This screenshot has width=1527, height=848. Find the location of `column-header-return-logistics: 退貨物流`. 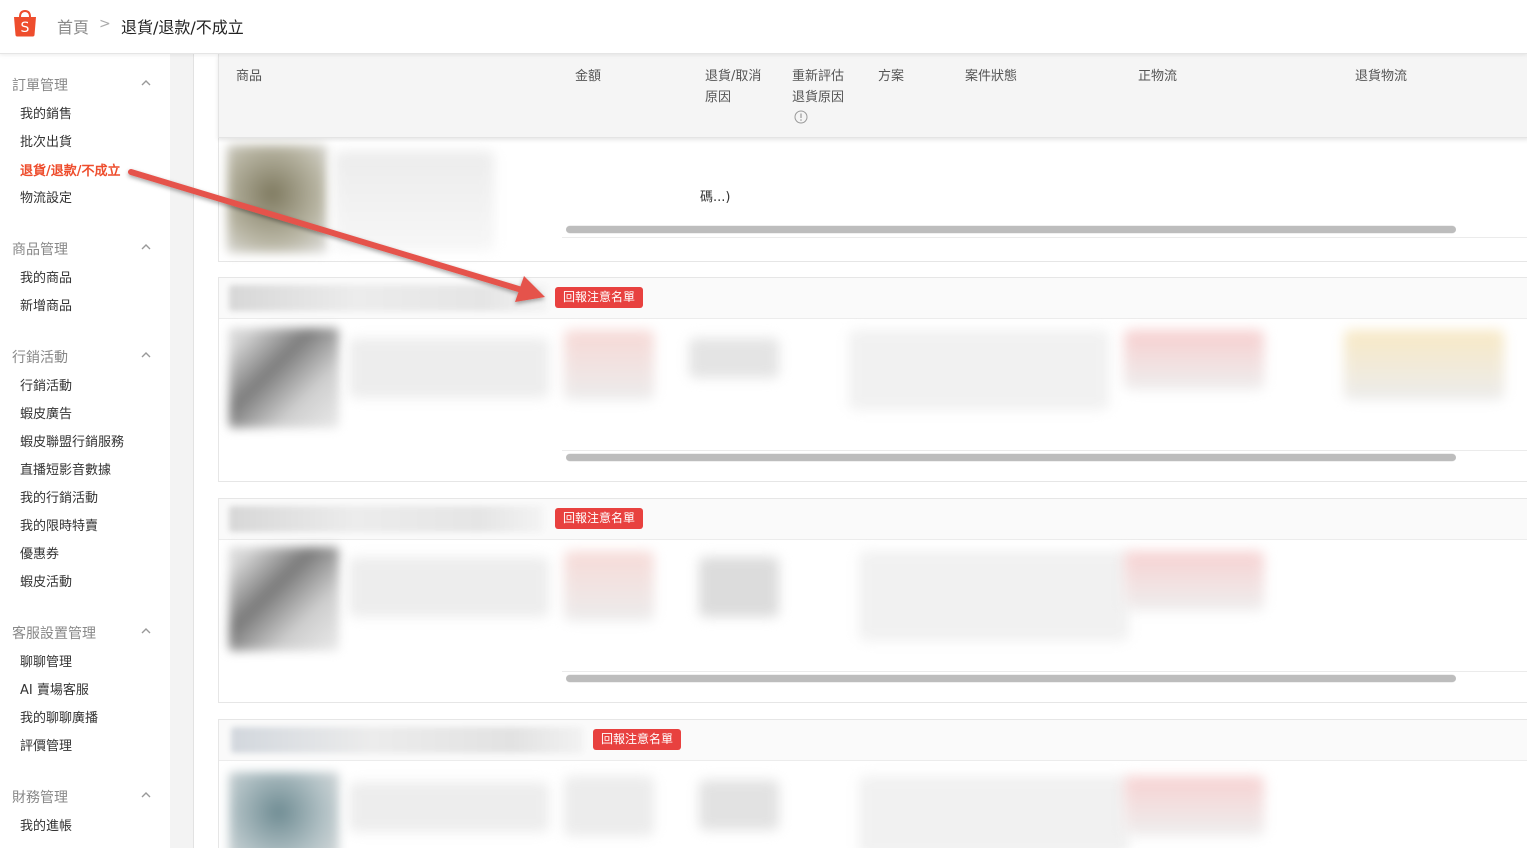

column-header-return-logistics: 退貨物流 is located at coordinates (1381, 76).